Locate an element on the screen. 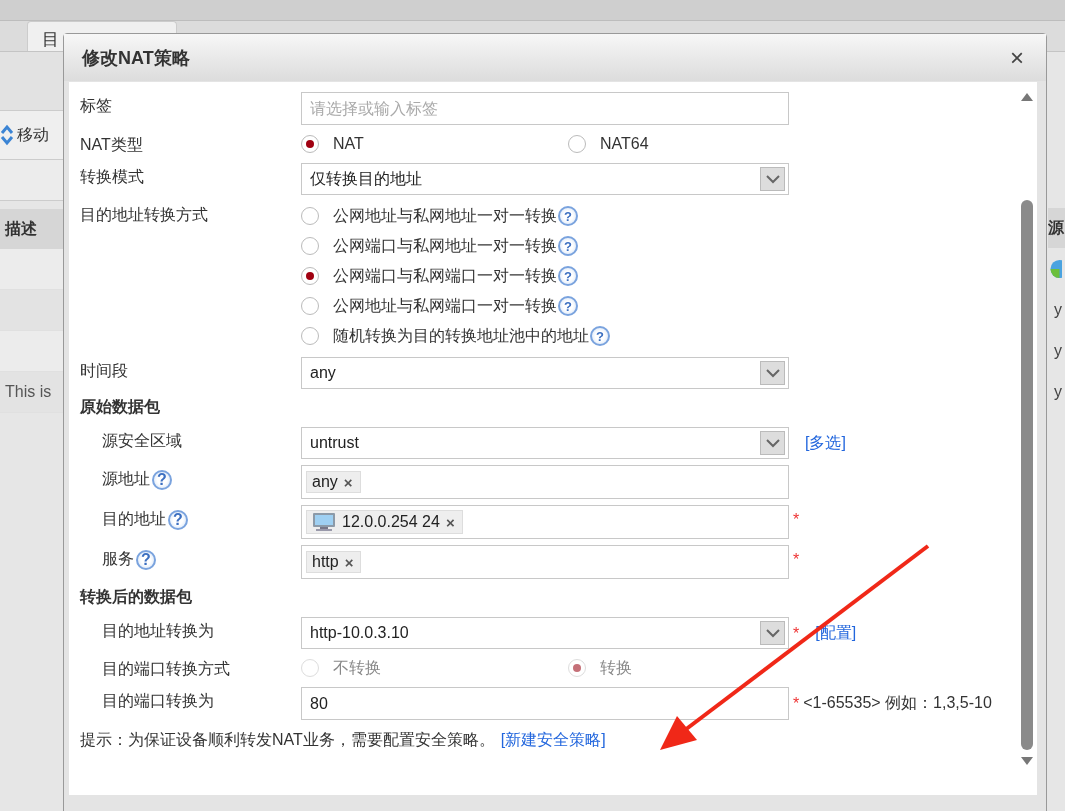  column-header: 源 is located at coordinates (1056, 227).